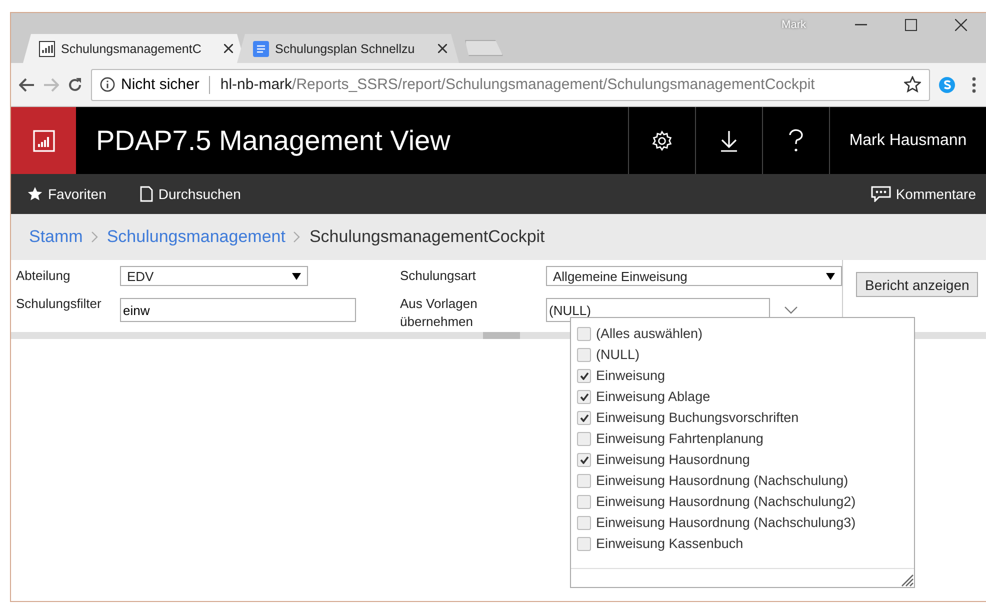 The image size is (986, 605). Describe the element at coordinates (742, 522) in the screenshot. I see `dropdown-option: Einweisung Hausordnung (Nachschulung3)` at that location.